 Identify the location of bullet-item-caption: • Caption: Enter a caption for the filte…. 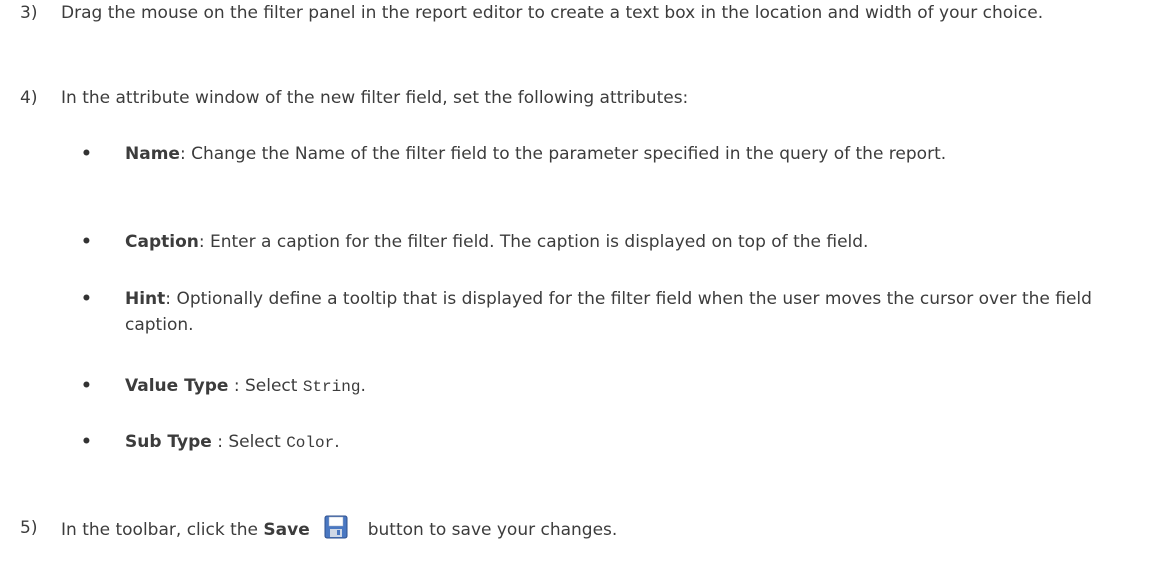
(611, 242).